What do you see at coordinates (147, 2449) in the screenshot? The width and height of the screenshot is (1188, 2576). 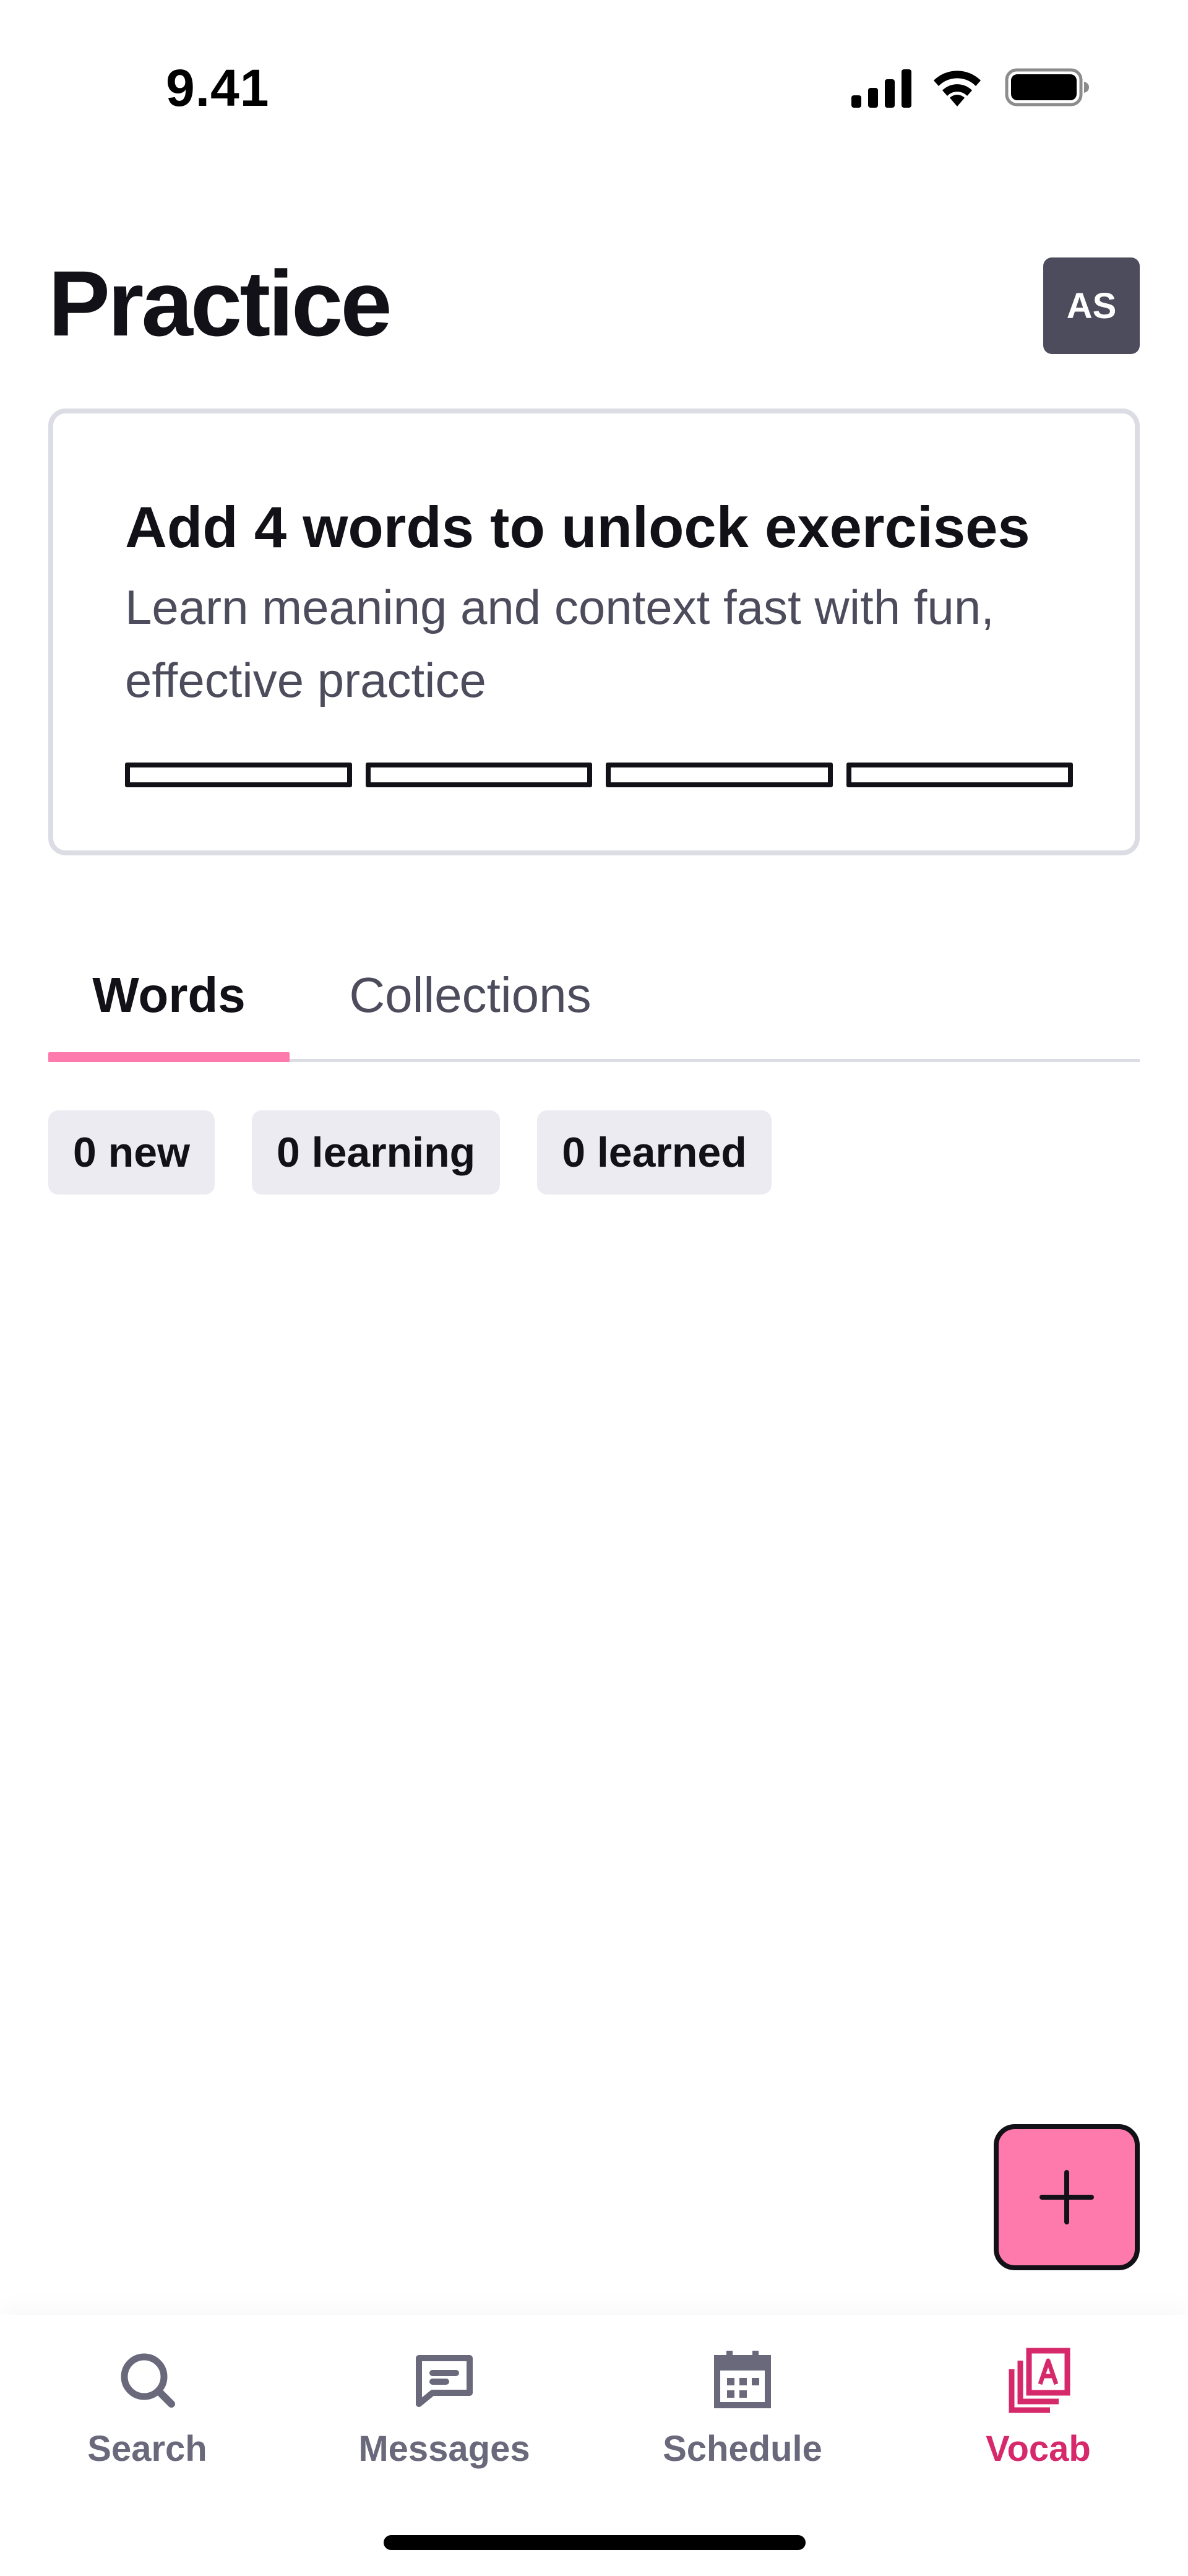 I see `nav-label-search: Search` at bounding box center [147, 2449].